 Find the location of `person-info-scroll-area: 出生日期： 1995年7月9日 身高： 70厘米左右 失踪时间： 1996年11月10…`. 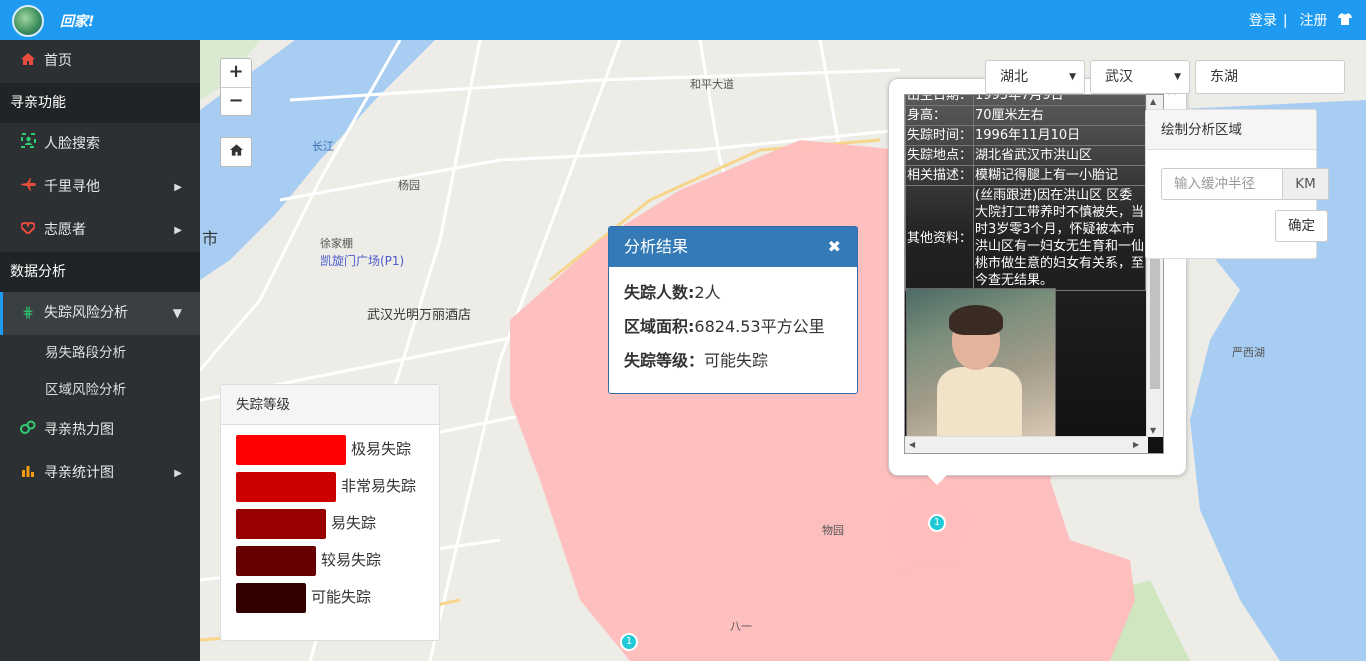

person-info-scroll-area: 出生日期： 1995年7月9日 身高： 70厘米左右 失踪时间： 1996年11月10… is located at coordinates (1034, 274).